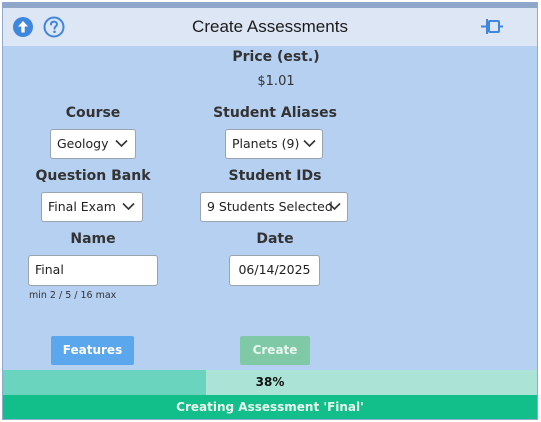 The width and height of the screenshot is (541, 422). I want to click on name-length-hint: min 2 / 5 / 16 max, so click(73, 295).